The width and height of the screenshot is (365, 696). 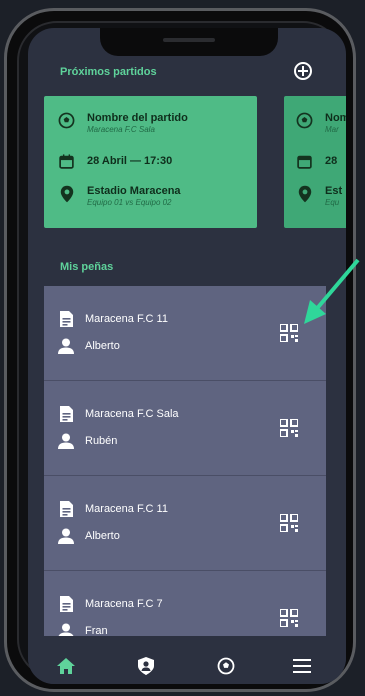 I want to click on my-penas-title: Mis peñas, so click(x=87, y=267).